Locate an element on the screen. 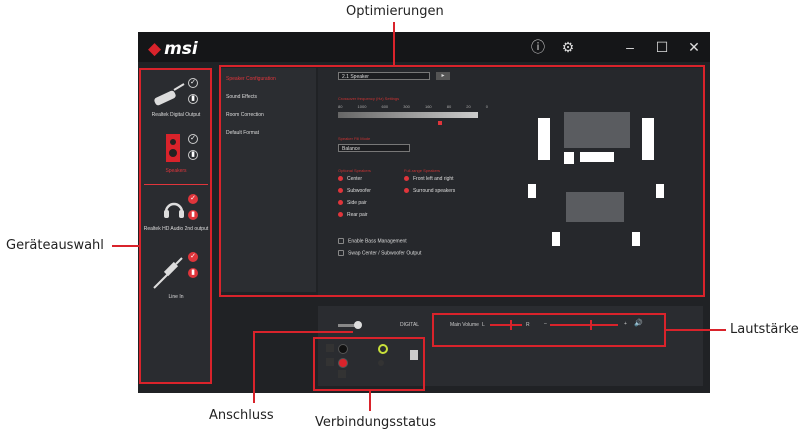  highlight-connection-status is located at coordinates (369, 364).